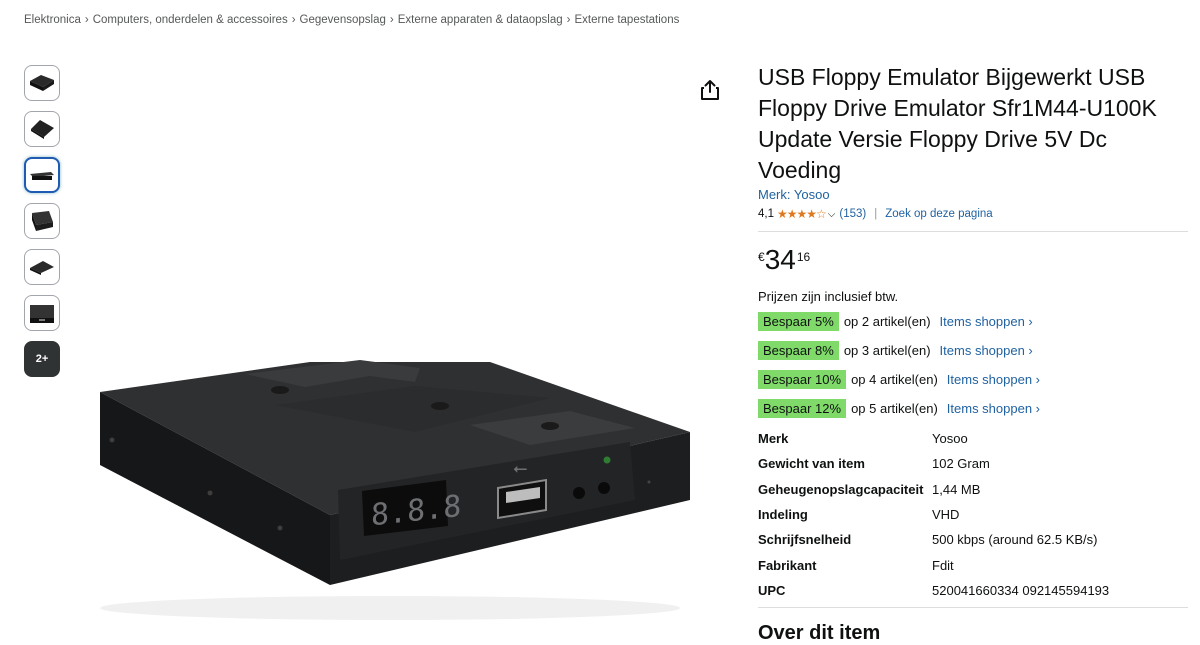 The image size is (1200, 645). Describe the element at coordinates (805, 540) in the screenshot. I see `spec-key: Schrijfsnelheid` at that location.